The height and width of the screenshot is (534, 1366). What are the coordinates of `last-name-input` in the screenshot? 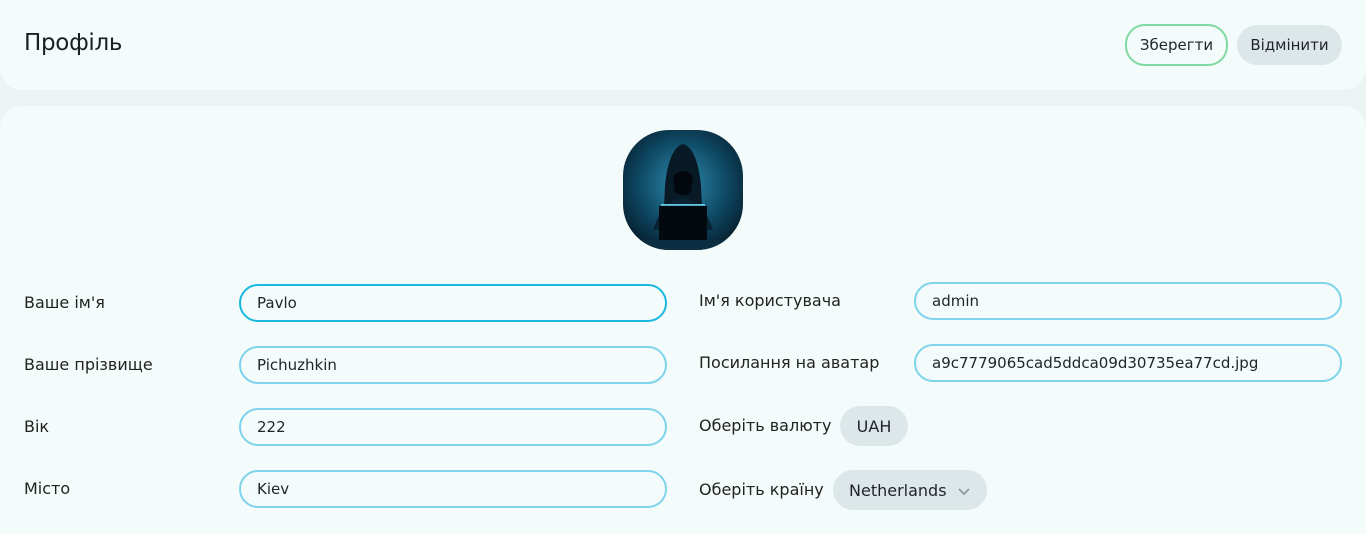 It's located at (453, 365).